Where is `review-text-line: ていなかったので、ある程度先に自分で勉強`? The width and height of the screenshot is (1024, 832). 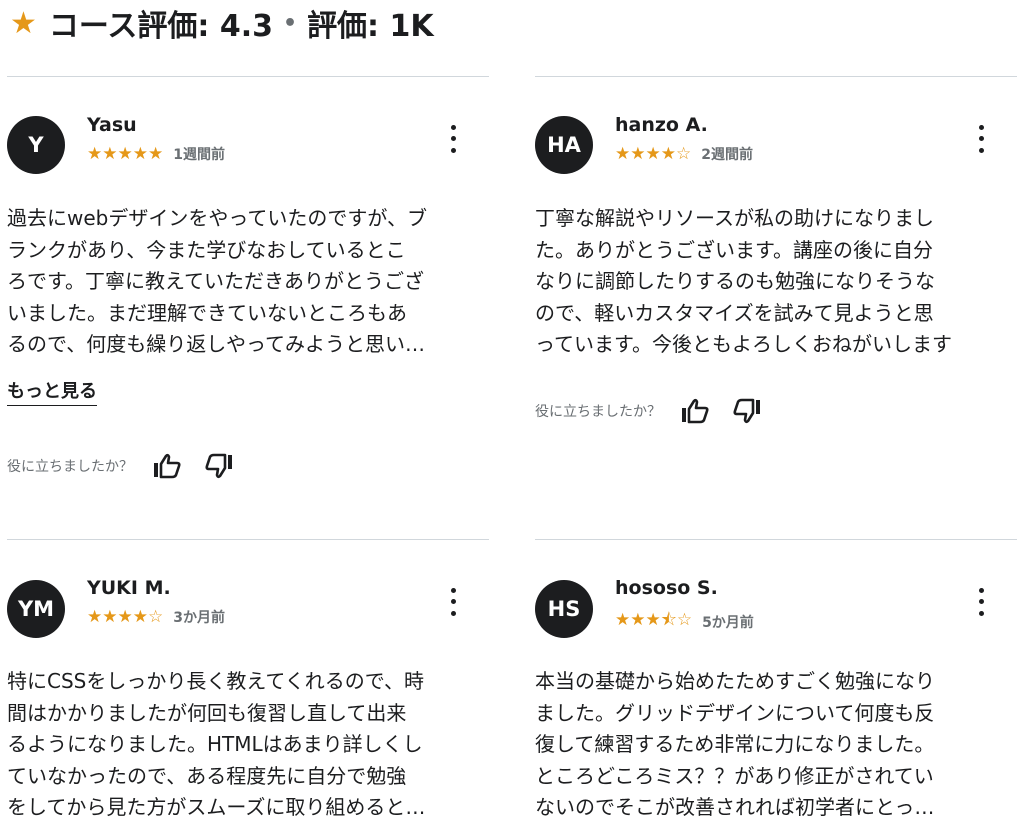 review-text-line: ていなかったので、ある程度先に自分で勉強 is located at coordinates (207, 775).